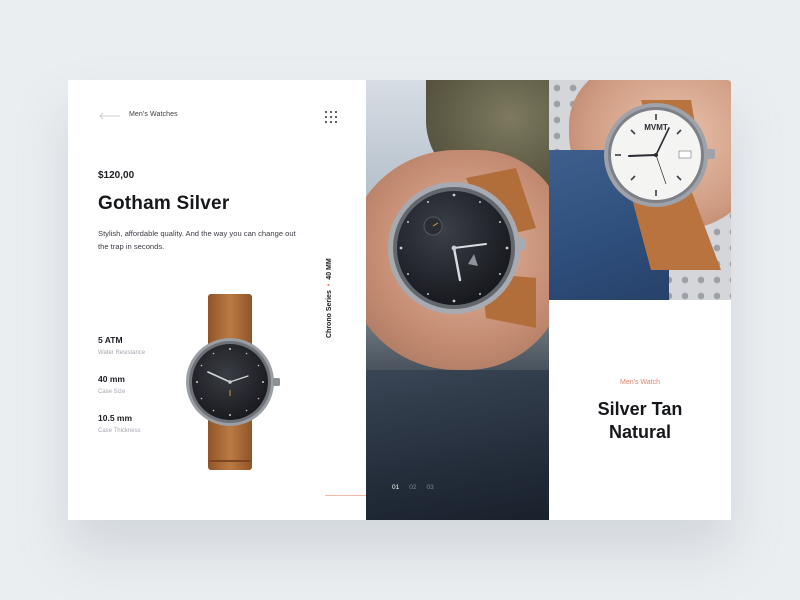 The width and height of the screenshot is (800, 600). Describe the element at coordinates (110, 340) in the screenshot. I see `spec-value: 5 ATM` at that location.